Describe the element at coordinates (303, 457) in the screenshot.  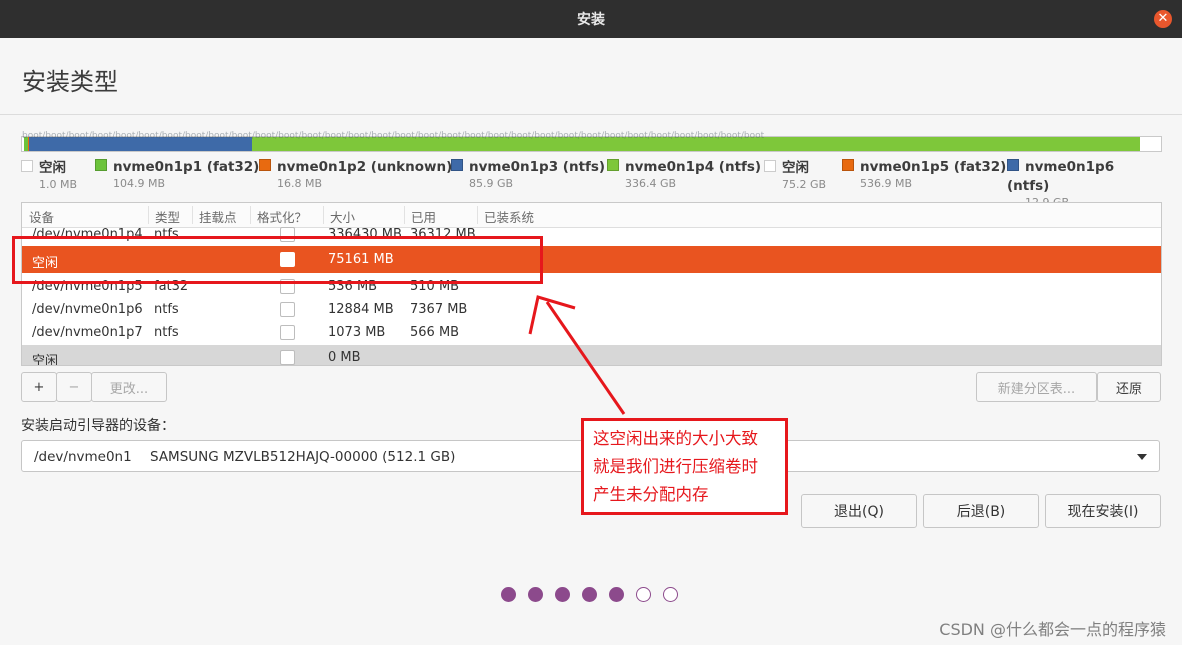
I see `bootloader-model: SAMSUNG MZVLB512HAJQ-00000 (512.1 GB)` at that location.